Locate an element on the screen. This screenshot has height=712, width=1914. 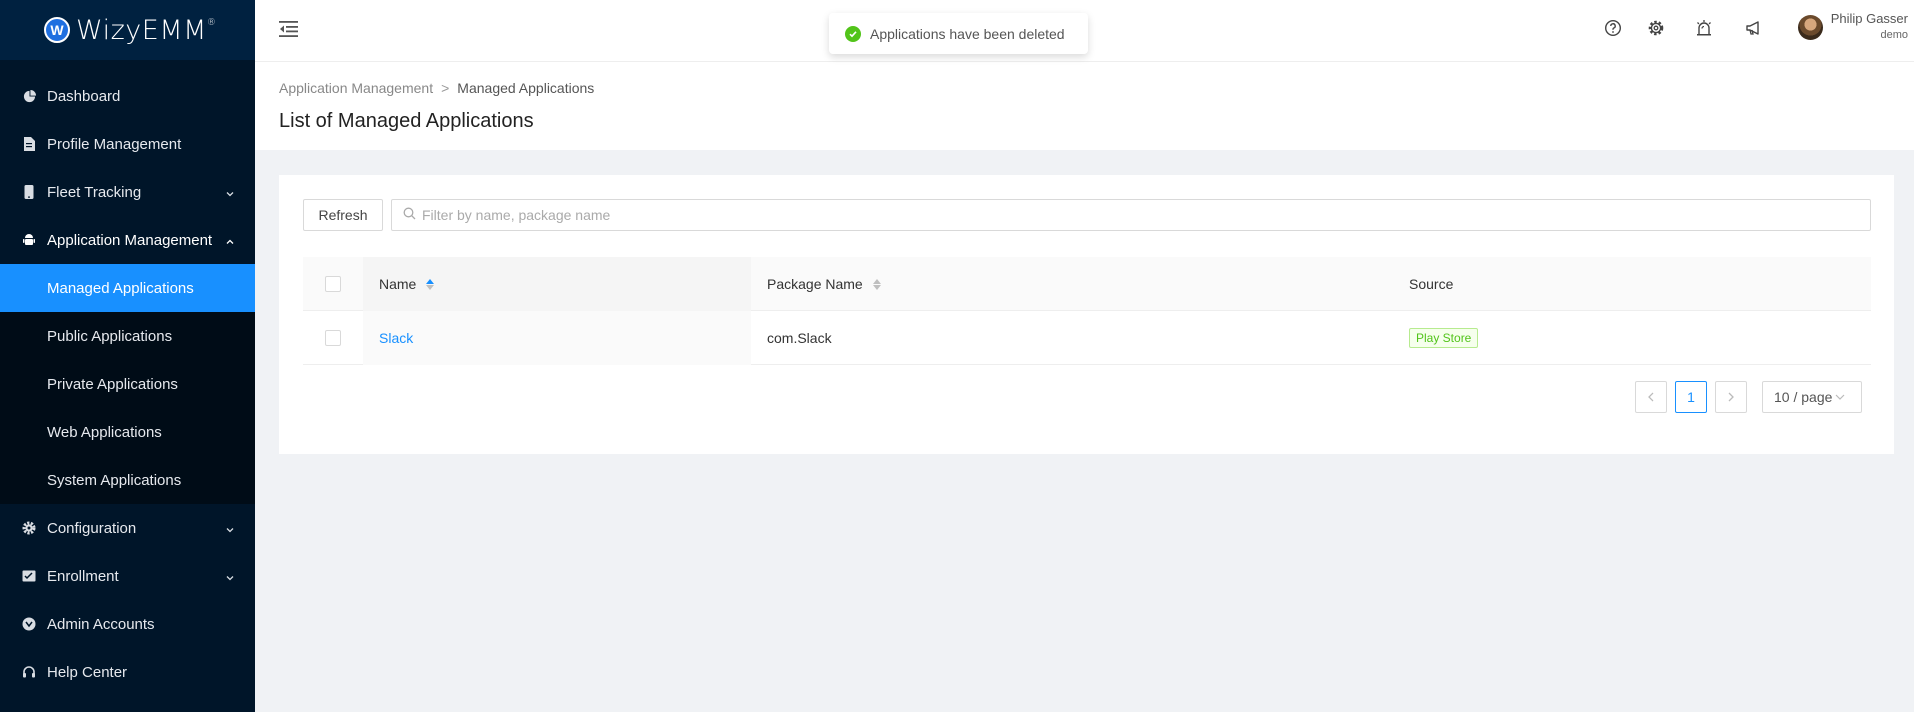
sidebar-item-profile-management: Profile Management is located at coordinates (127, 144).